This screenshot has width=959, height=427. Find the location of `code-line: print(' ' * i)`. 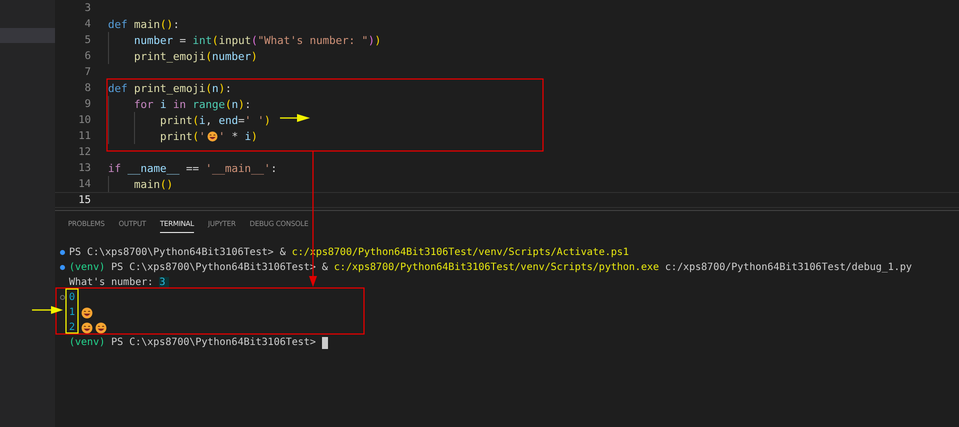

code-line: print(' ' * i) is located at coordinates (209, 136).